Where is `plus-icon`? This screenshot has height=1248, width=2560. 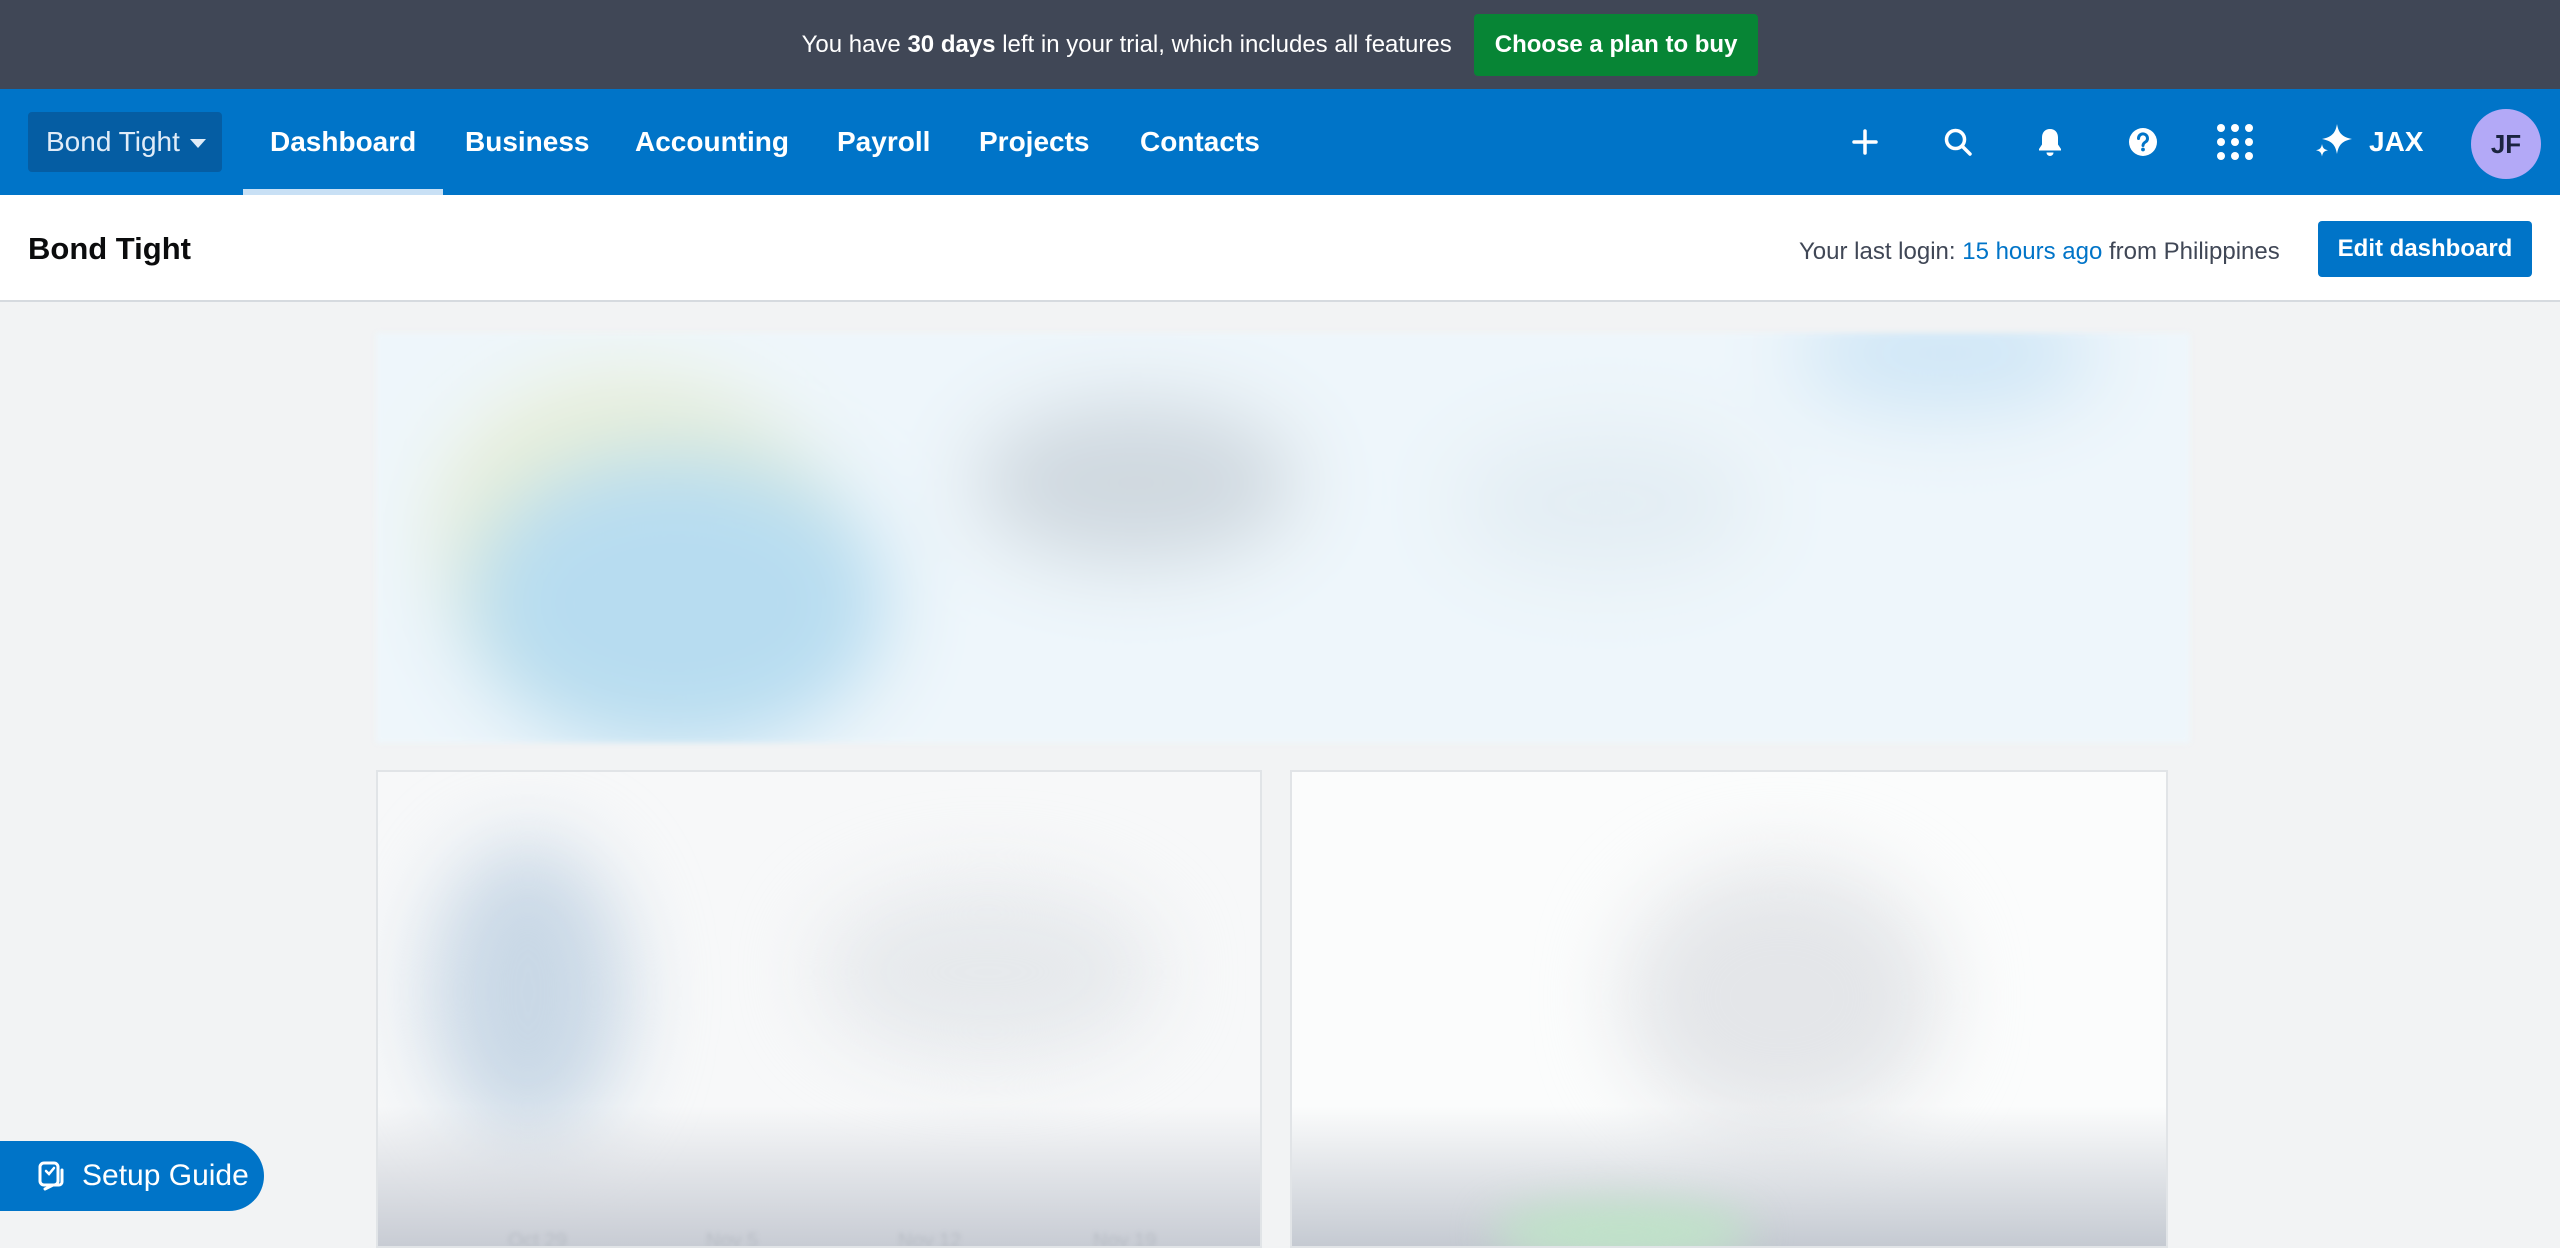 plus-icon is located at coordinates (1865, 142).